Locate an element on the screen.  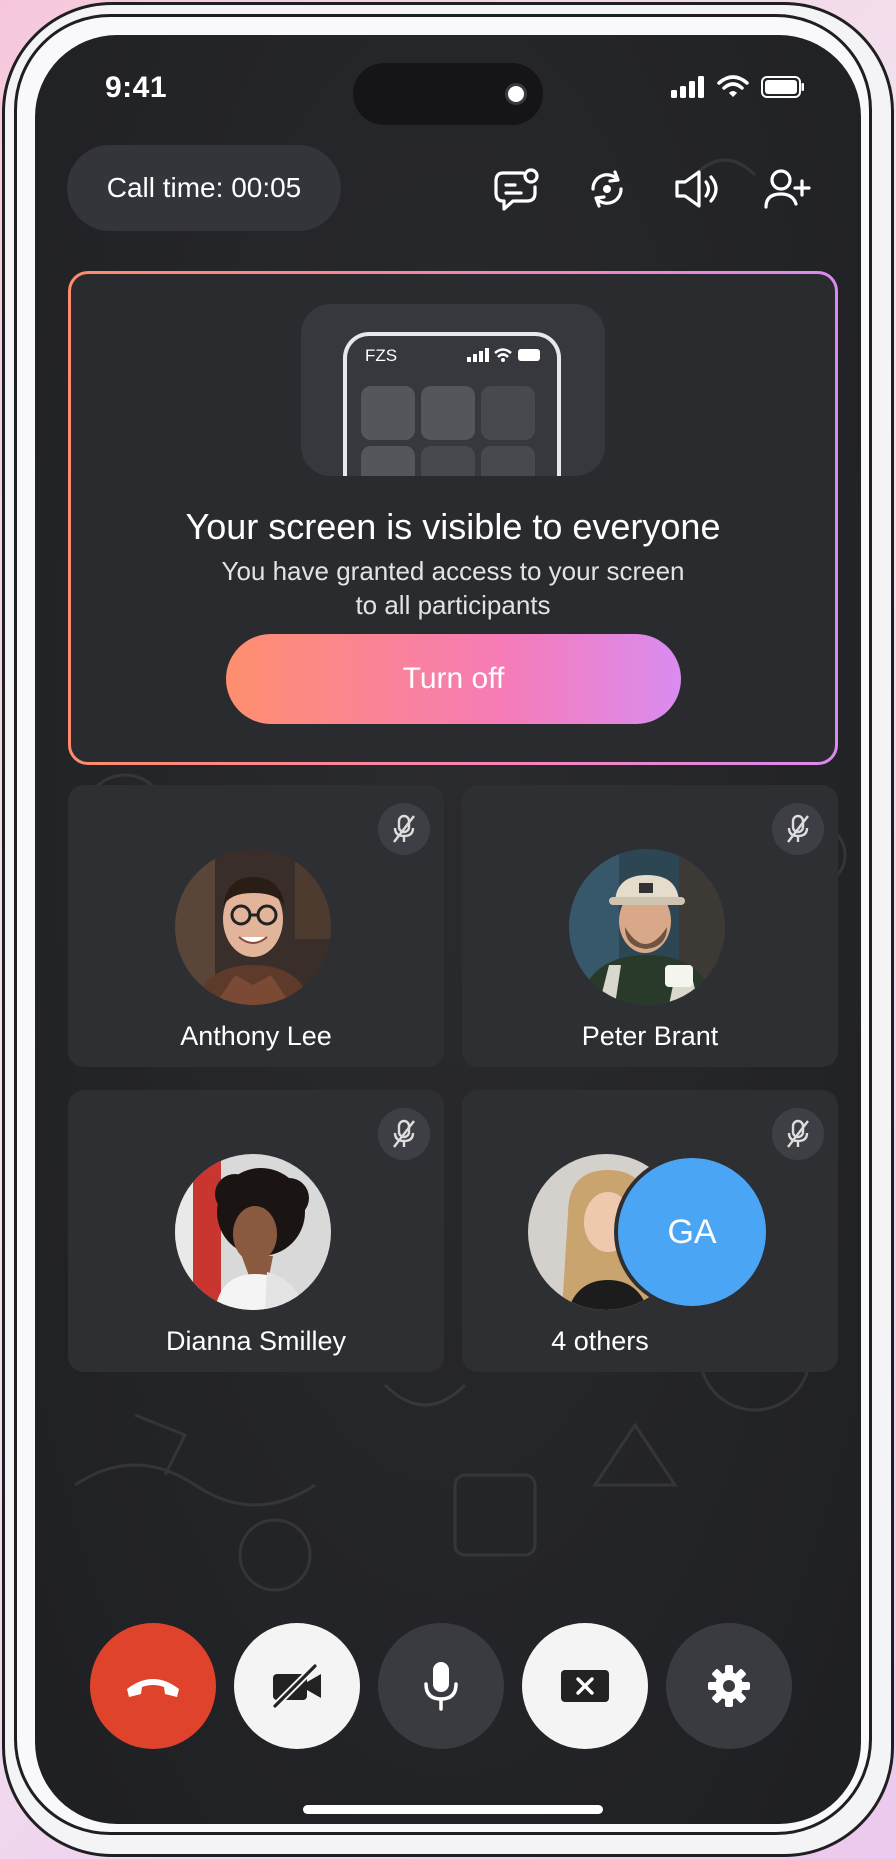
add-participant-button is located at coordinates (787, 189).